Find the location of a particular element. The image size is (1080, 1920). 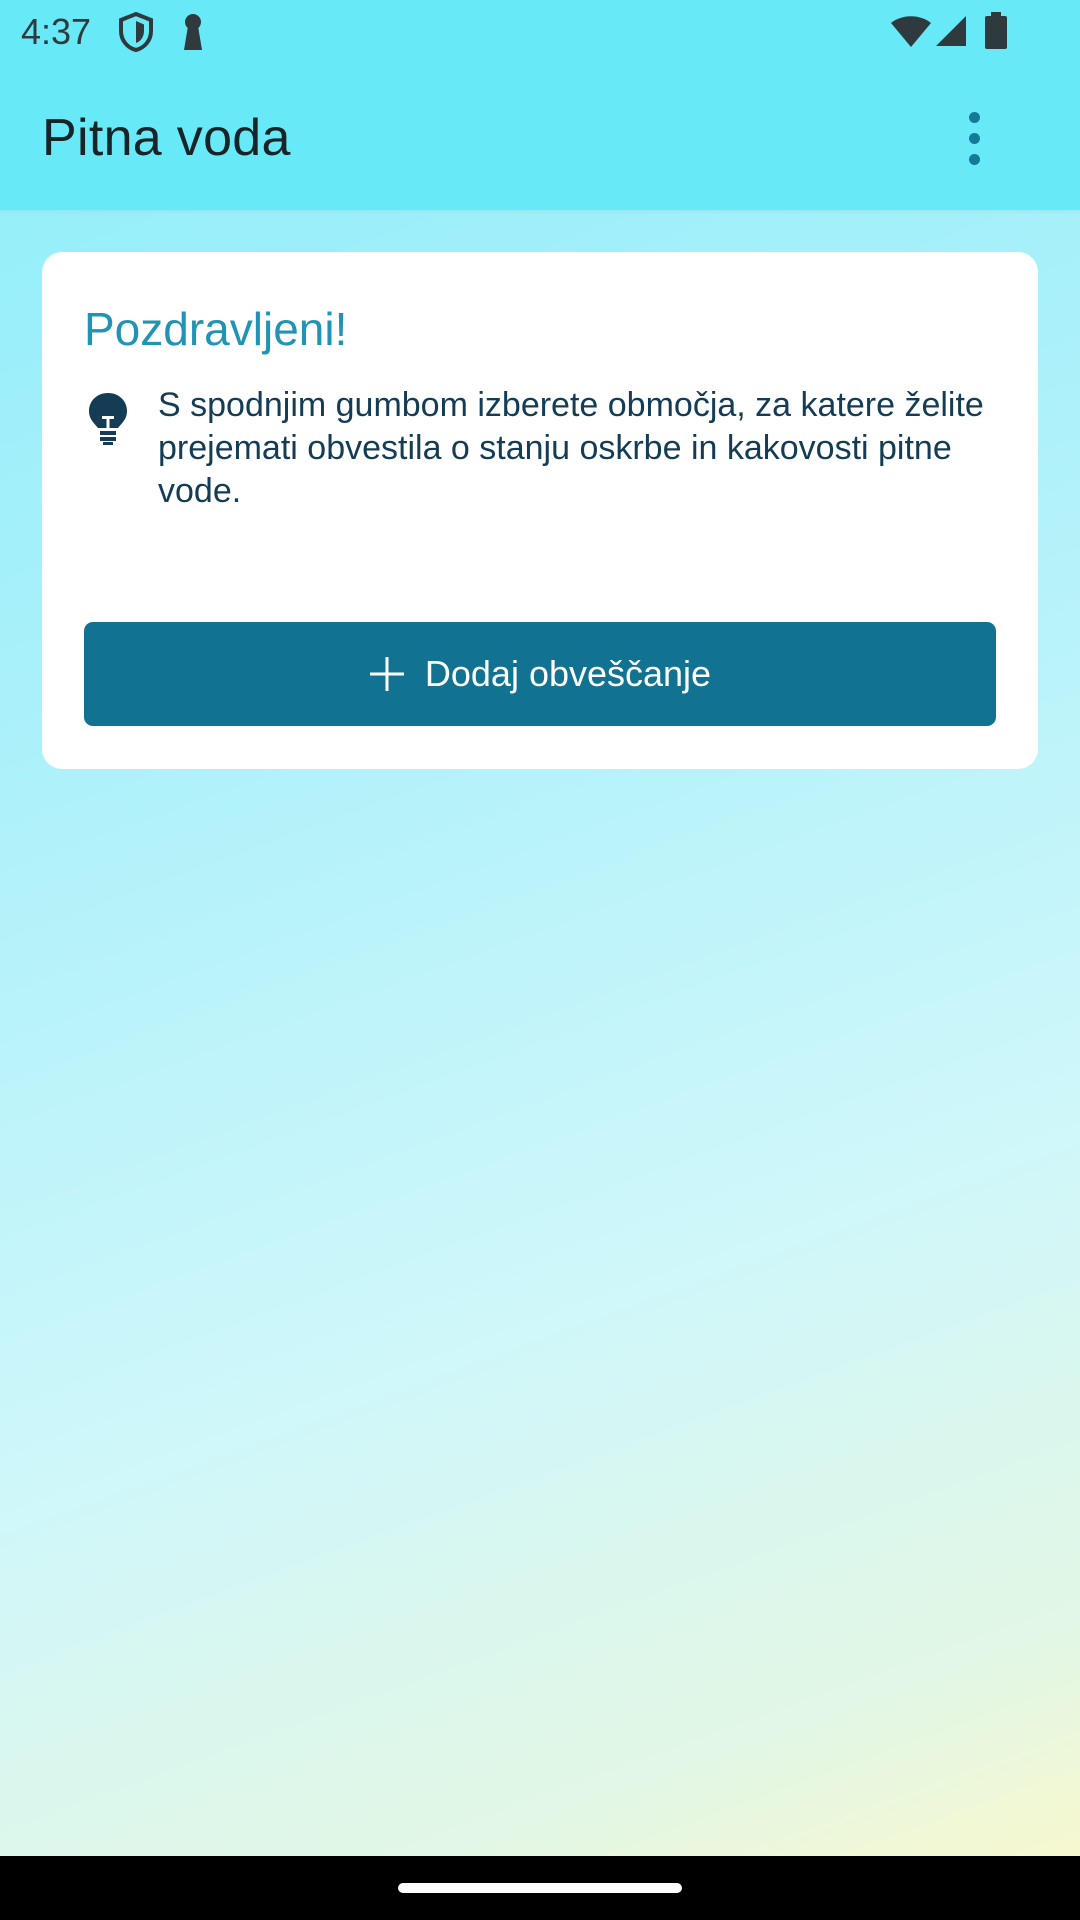

more-options-button is located at coordinates (974, 138).